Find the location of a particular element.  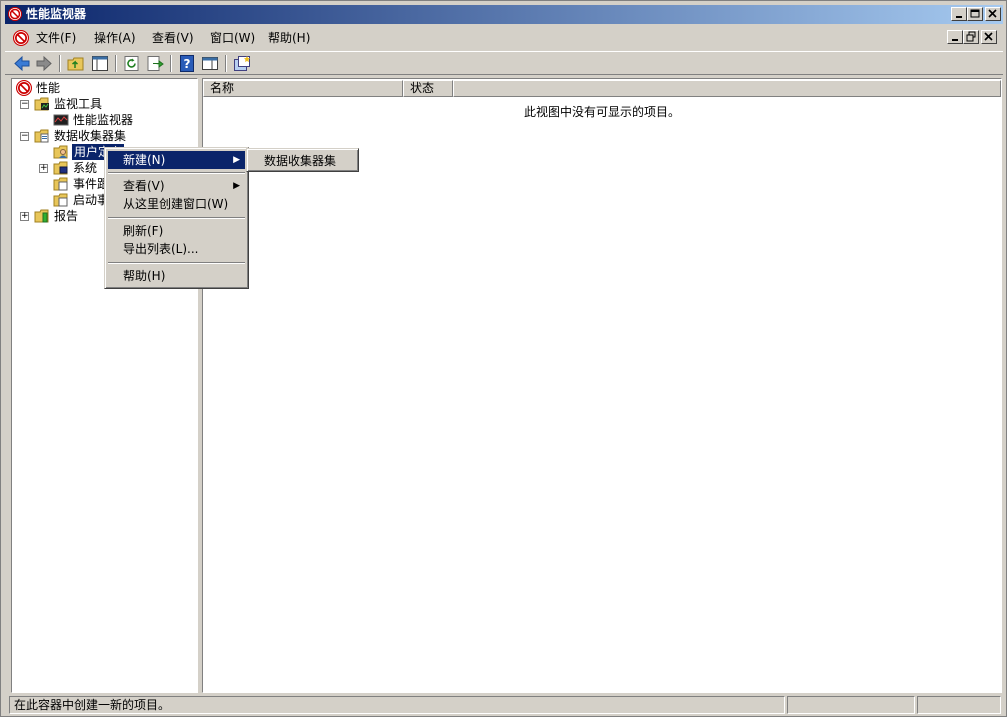

context-menu-new: 新建(N) ▶ is located at coordinates (176, 160).